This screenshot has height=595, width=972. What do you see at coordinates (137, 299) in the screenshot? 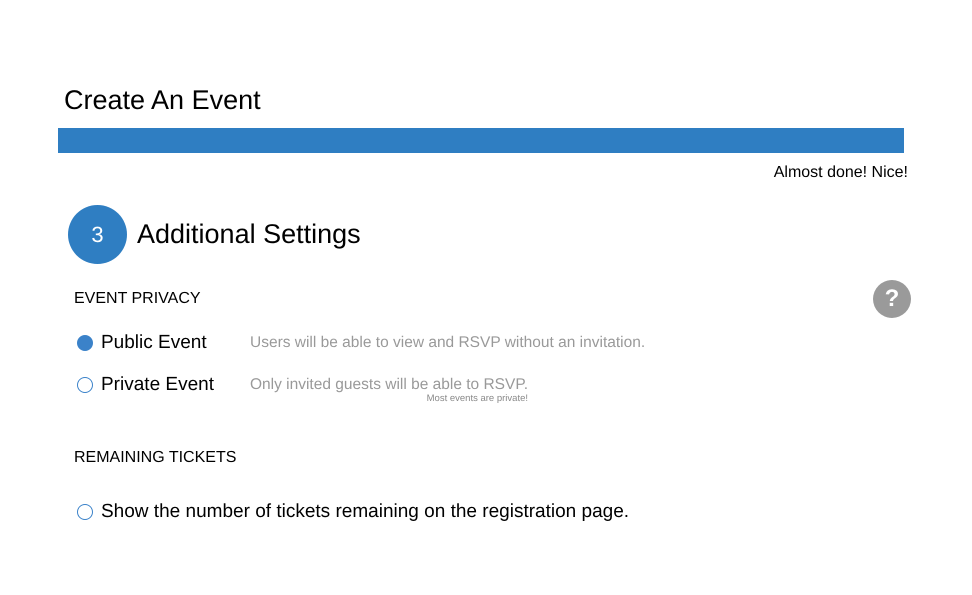
I see `section-heading: EVENT PRIVACY` at bounding box center [137, 299].